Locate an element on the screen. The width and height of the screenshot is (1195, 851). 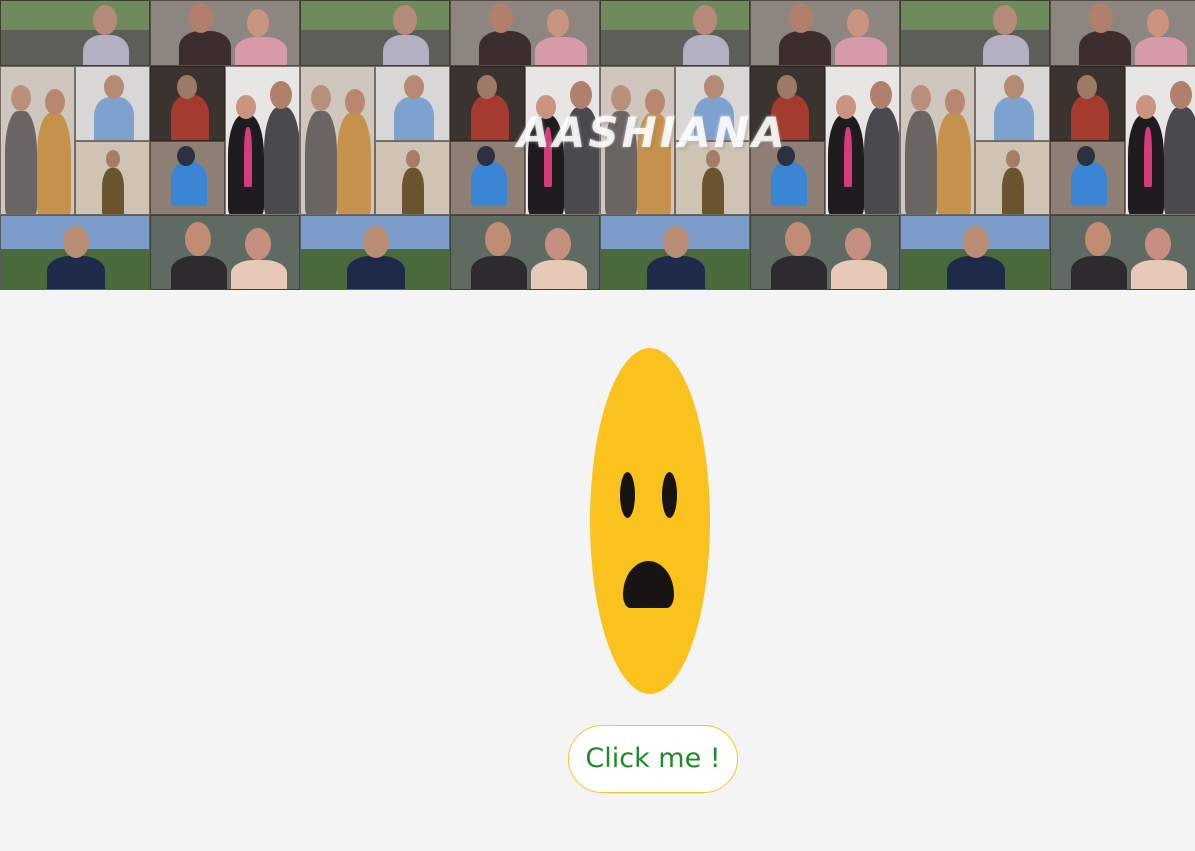
frown-mouth is located at coordinates (648, 584).